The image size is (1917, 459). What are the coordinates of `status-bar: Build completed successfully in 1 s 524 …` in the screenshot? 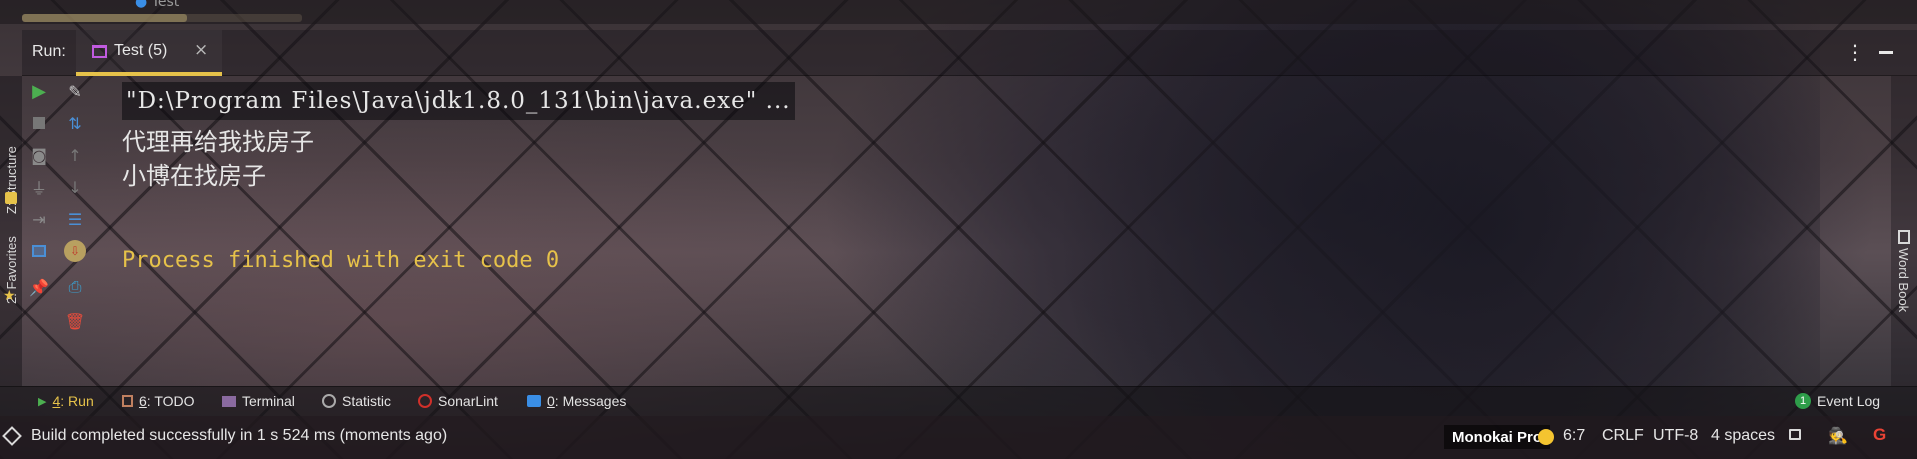 It's located at (958, 437).